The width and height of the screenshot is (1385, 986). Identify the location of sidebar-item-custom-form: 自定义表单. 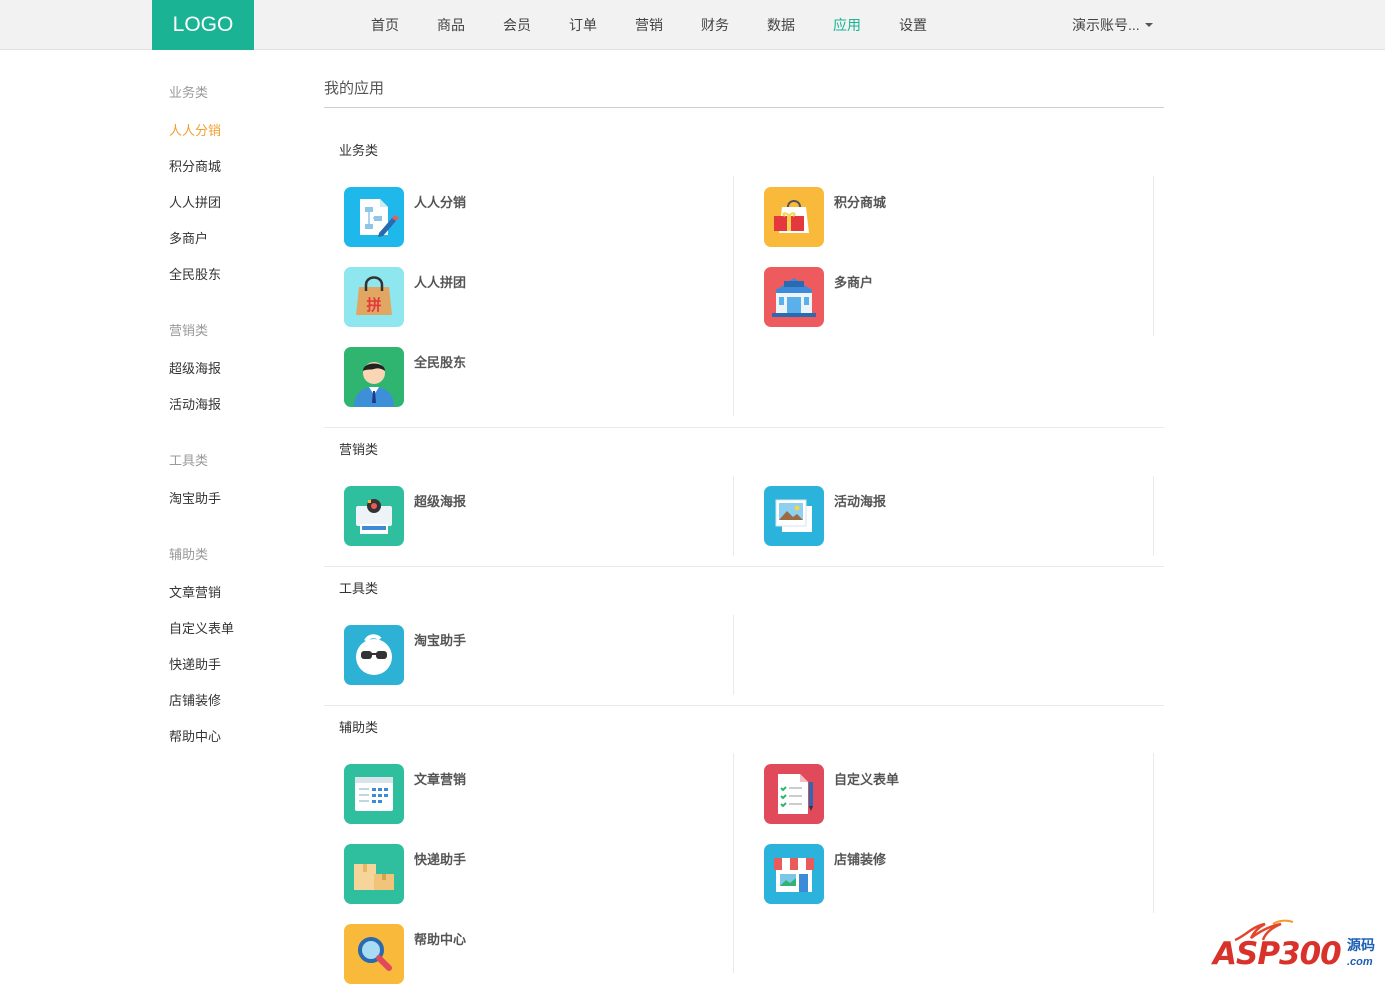
(201, 627).